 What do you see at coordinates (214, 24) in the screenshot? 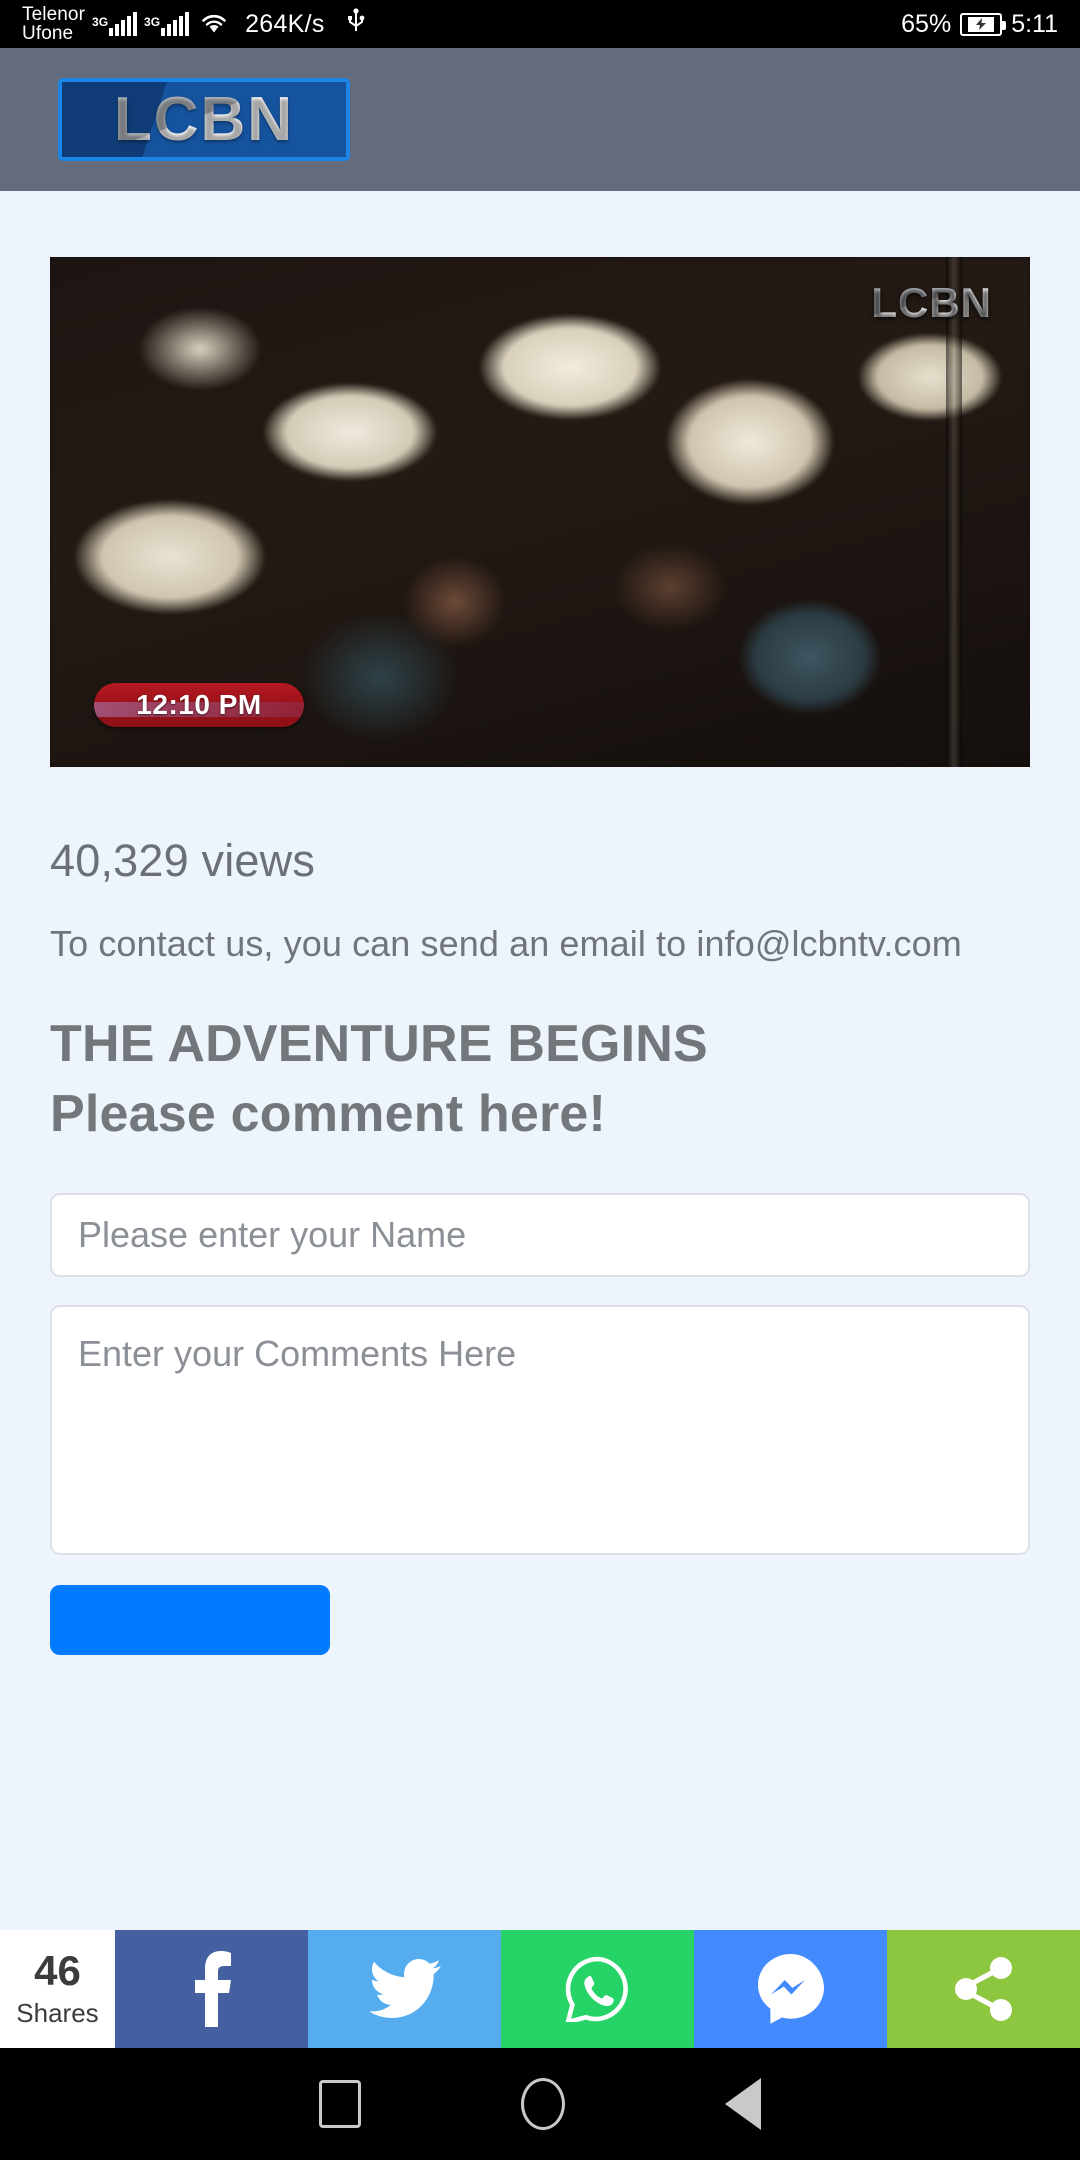
I see `wifi-icon` at bounding box center [214, 24].